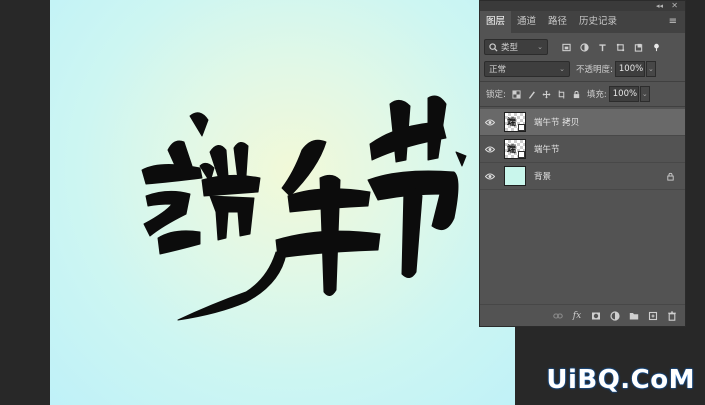 This screenshot has width=705, height=405. What do you see at coordinates (644, 94) in the screenshot?
I see `fill-dropdown-icon: ⌄` at bounding box center [644, 94].